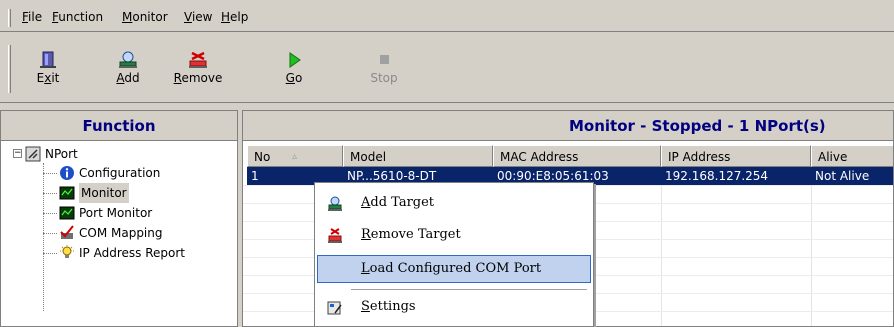 The image size is (894, 327). Describe the element at coordinates (852, 176) in the screenshot. I see `cell-alive: Not Alive` at that location.